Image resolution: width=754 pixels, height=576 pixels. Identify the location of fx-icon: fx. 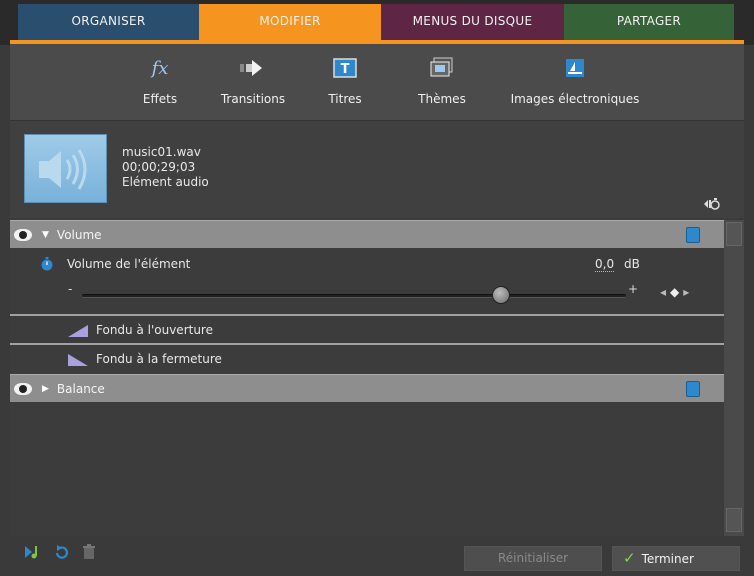
(160, 68).